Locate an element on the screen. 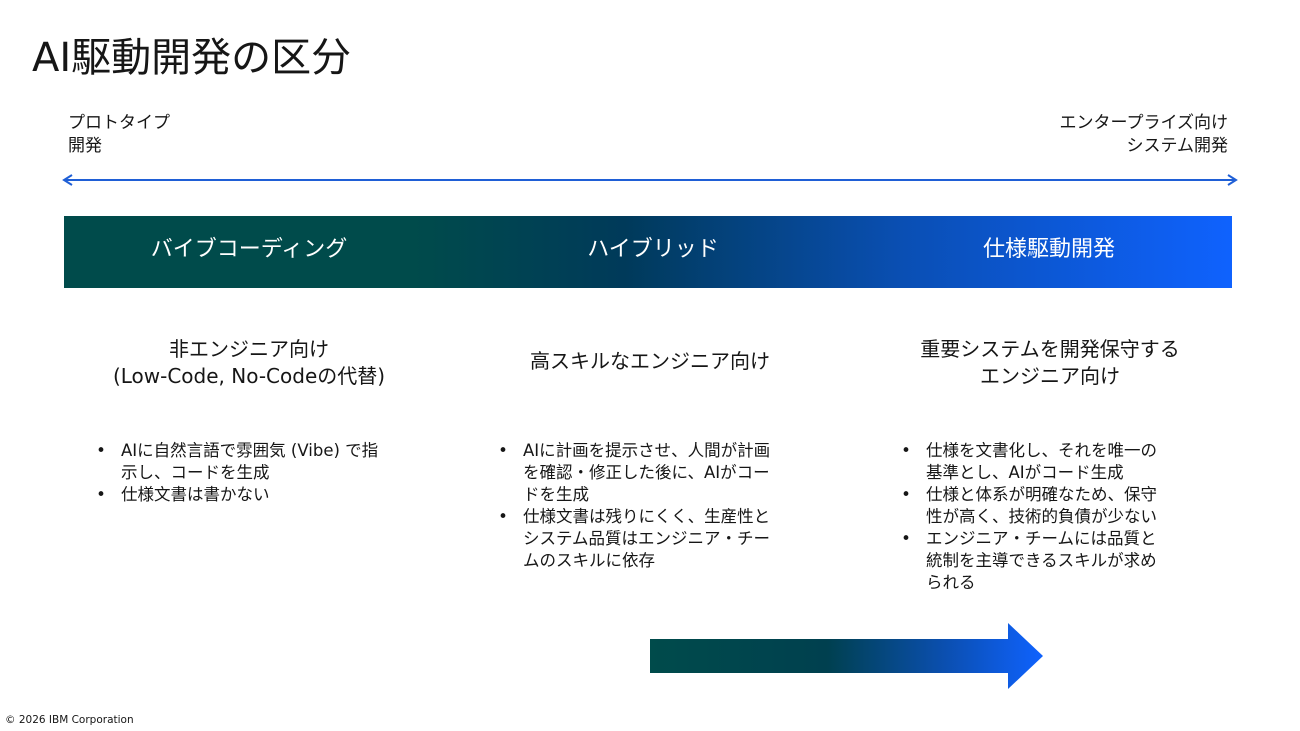 Image resolution: width=1300 pixels, height=731 pixels. bullet-line: システム品質はエンジニア・チー is located at coordinates (647, 538).